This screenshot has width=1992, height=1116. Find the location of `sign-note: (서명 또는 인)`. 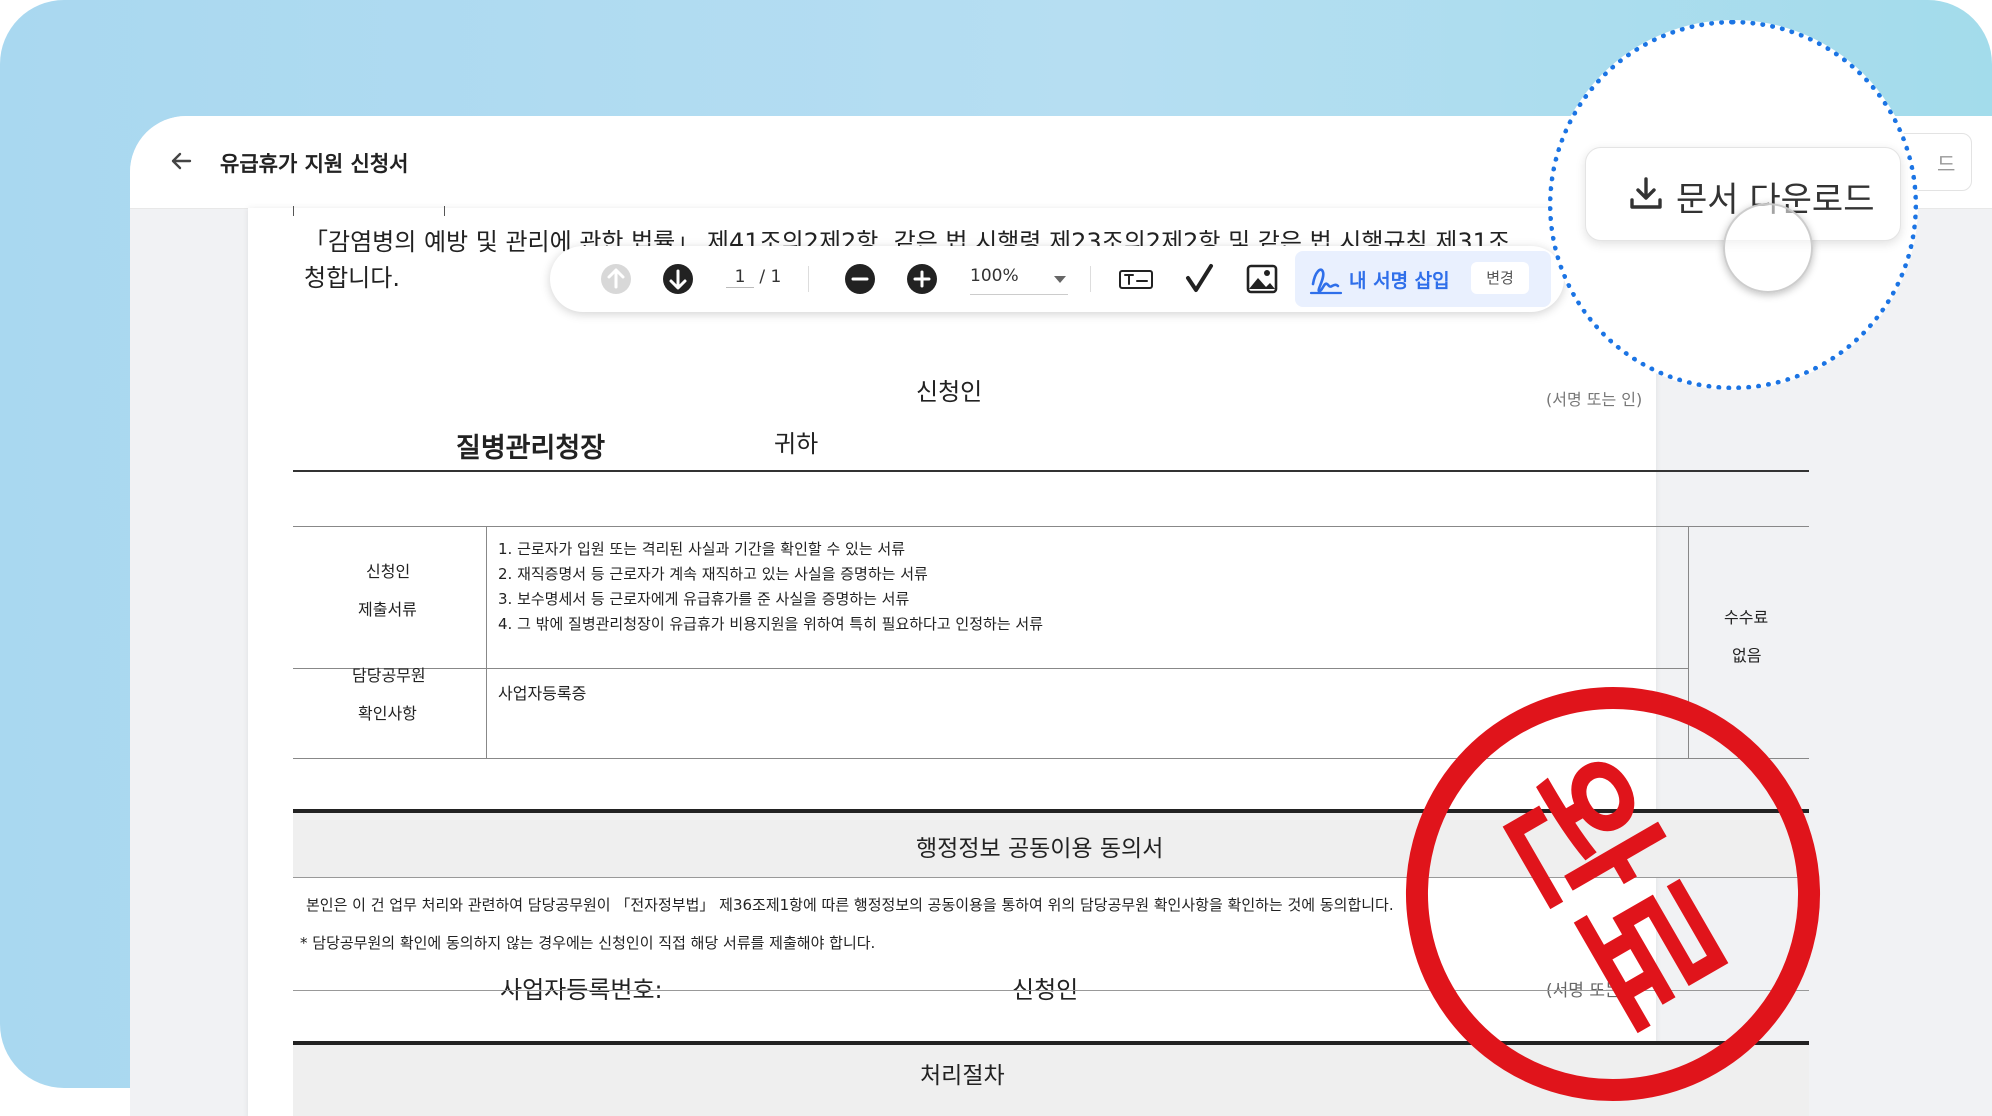

sign-note: (서명 또는 인) is located at coordinates (1594, 399).